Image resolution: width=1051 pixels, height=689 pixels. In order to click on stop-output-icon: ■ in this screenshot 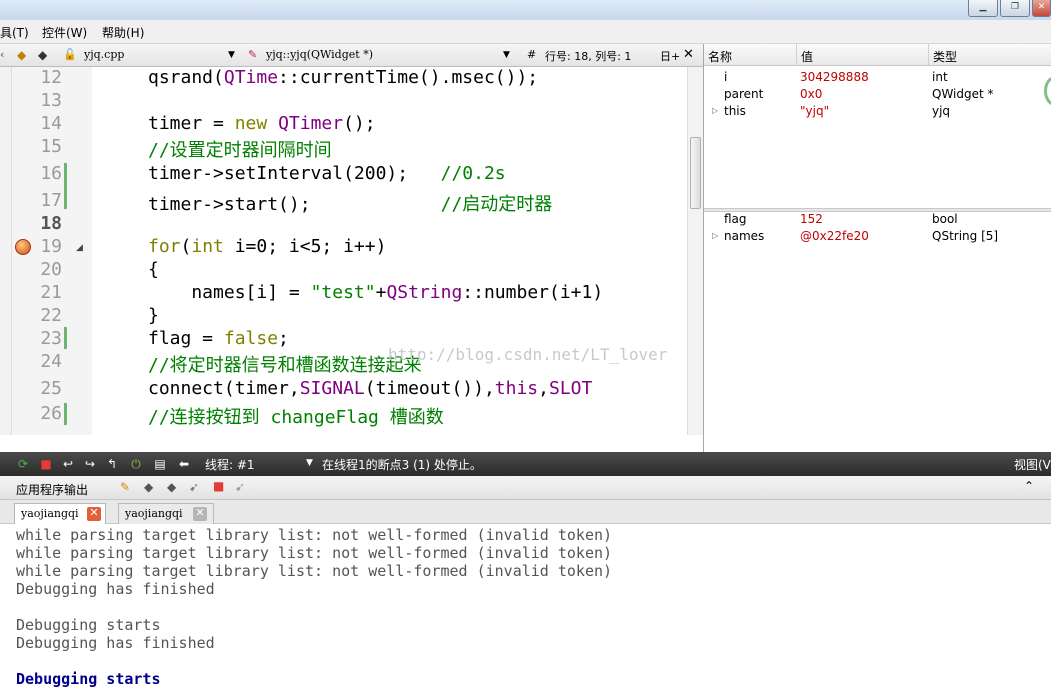, I will do `click(218, 486)`.